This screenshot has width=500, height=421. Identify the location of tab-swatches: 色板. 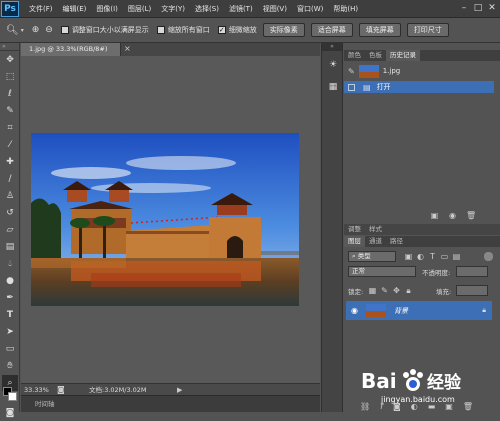
(375, 55).